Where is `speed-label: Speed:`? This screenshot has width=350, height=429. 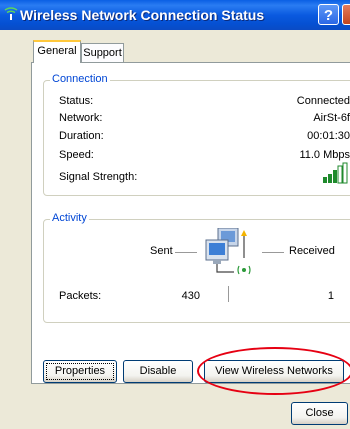 speed-label: Speed: is located at coordinates (76, 155).